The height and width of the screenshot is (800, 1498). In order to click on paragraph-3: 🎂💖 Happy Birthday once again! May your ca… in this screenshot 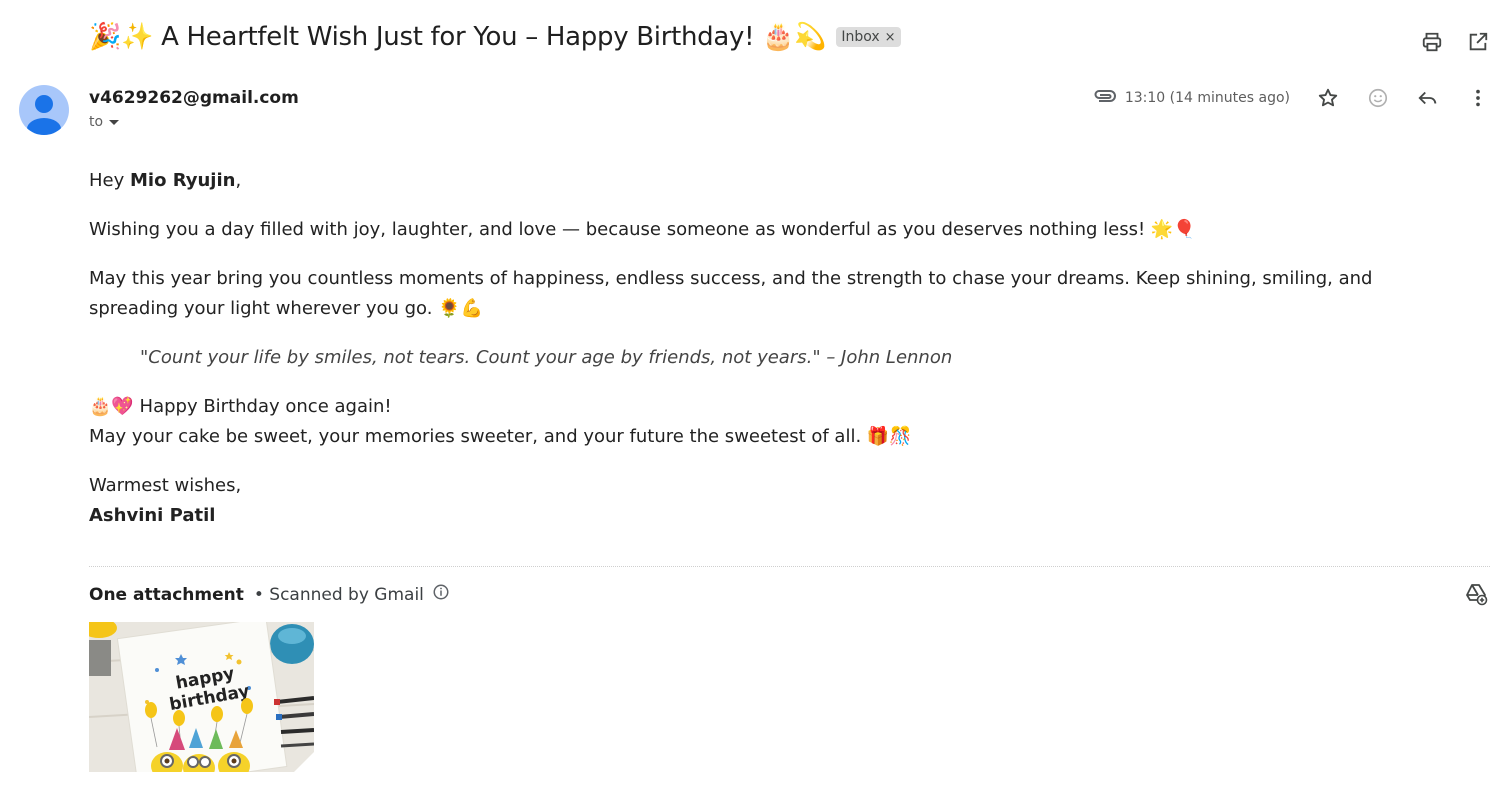, I will do `click(774, 422)`.